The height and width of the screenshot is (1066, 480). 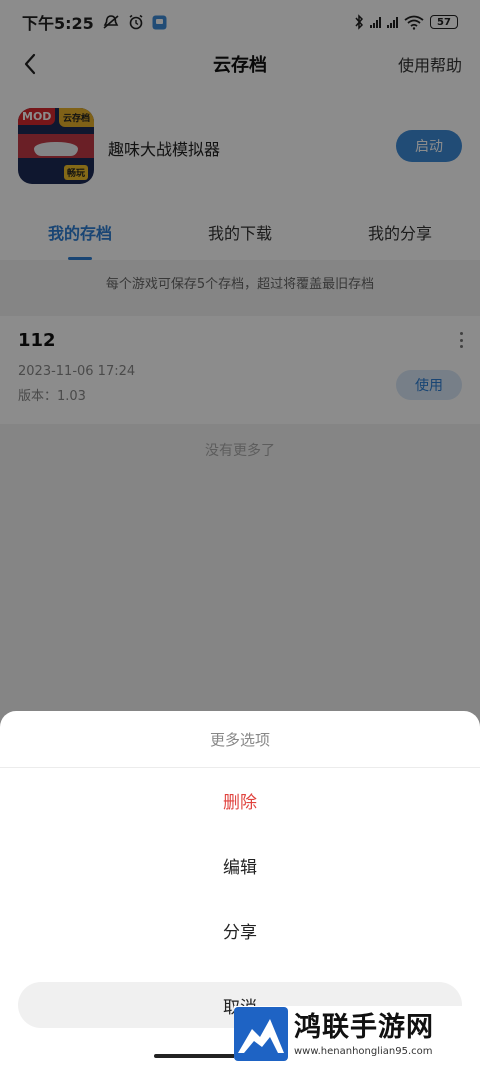 I want to click on watermark: 鸿联手游网 www.henanhonglian95.com, so click(x=353, y=1034).